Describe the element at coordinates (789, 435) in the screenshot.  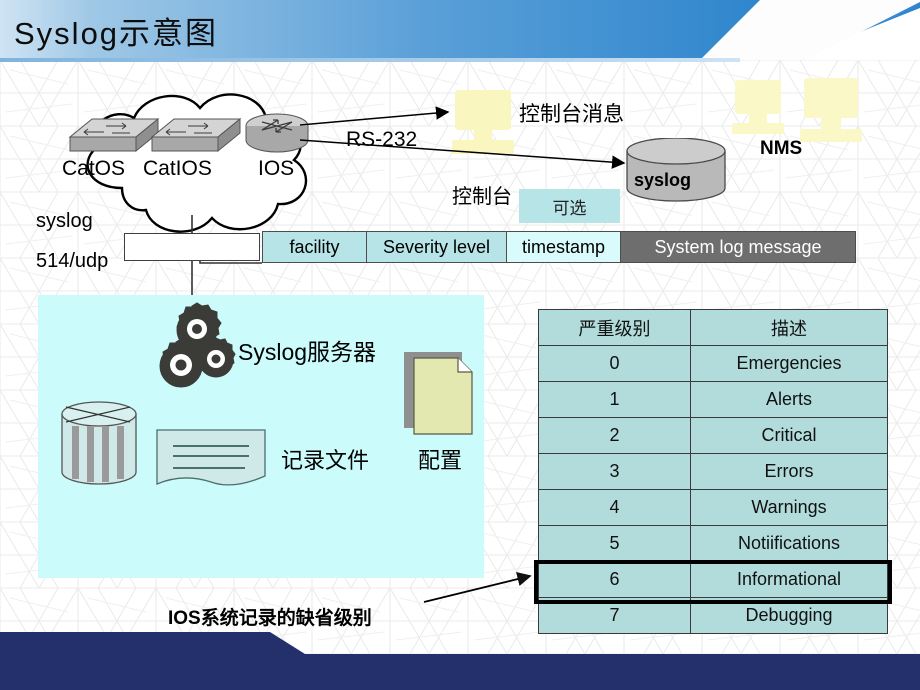
I see `severity-description-value: Critical` at that location.